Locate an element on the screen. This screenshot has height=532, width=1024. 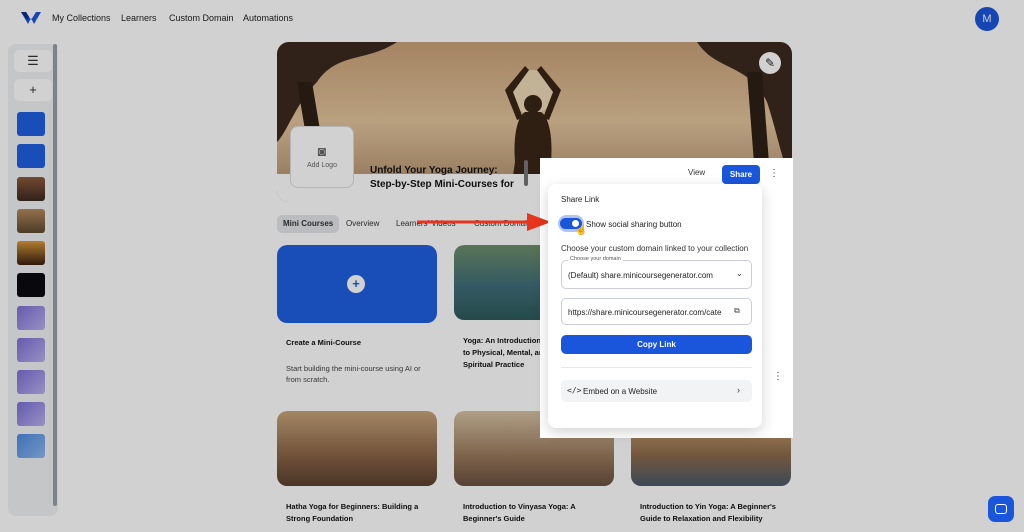
chat-support-button is located at coordinates (1001, 509).